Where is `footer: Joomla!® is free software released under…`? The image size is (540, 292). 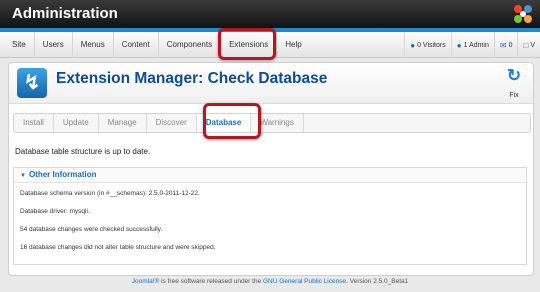
footer: Joomla!® is free software released under… is located at coordinates (270, 281).